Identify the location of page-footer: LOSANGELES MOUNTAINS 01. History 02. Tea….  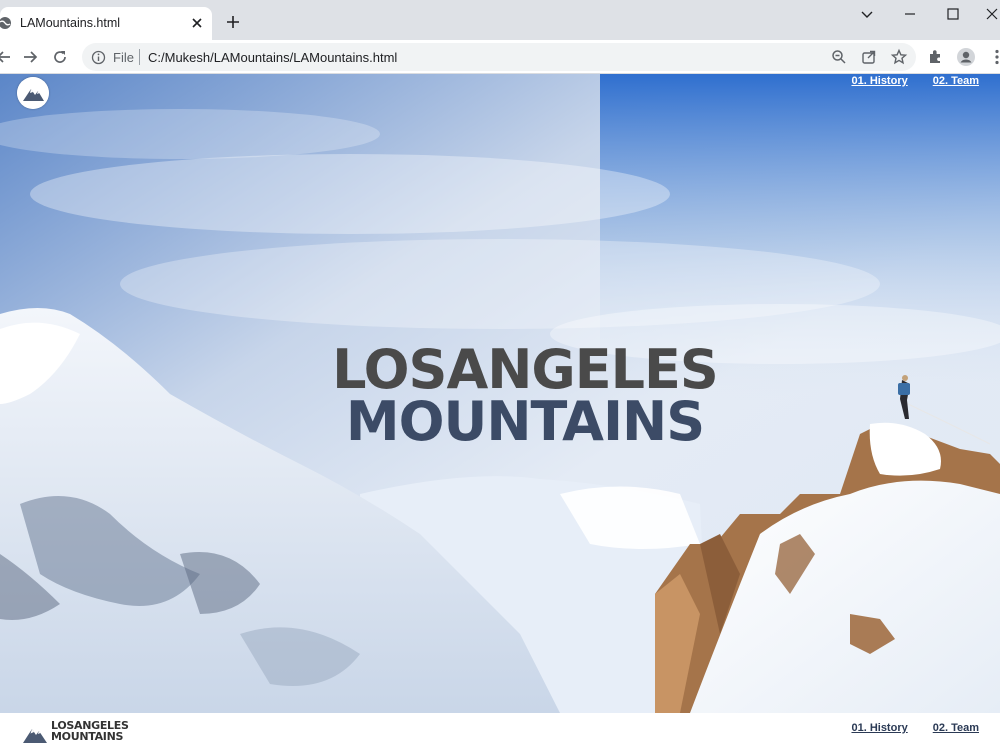
(500, 731).